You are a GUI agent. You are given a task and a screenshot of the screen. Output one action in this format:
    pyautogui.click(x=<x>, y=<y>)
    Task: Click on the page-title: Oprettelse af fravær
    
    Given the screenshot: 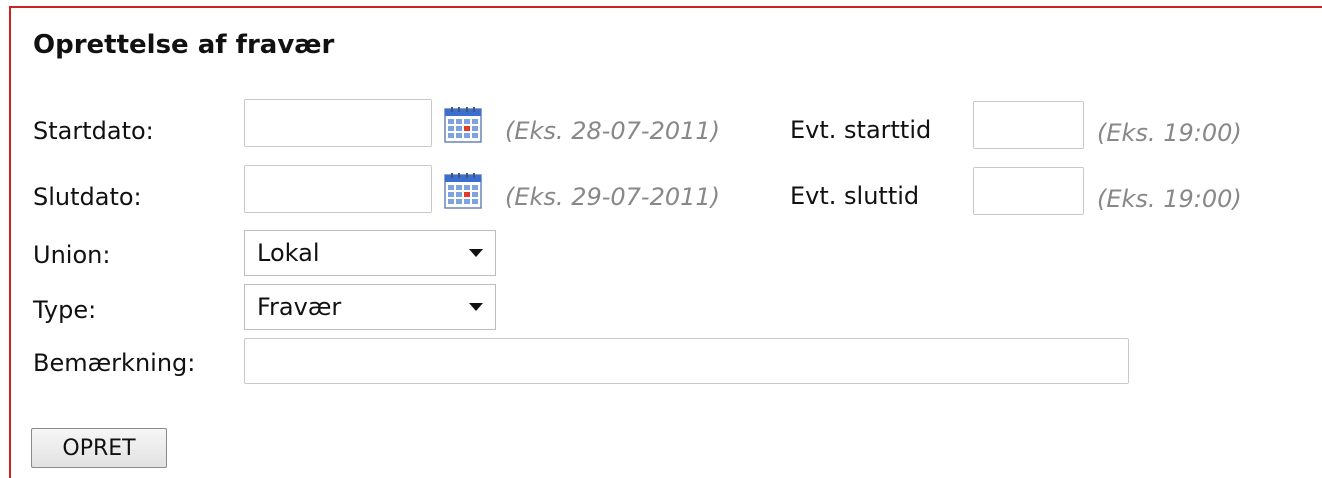 What is the action you would take?
    pyautogui.click(x=184, y=45)
    